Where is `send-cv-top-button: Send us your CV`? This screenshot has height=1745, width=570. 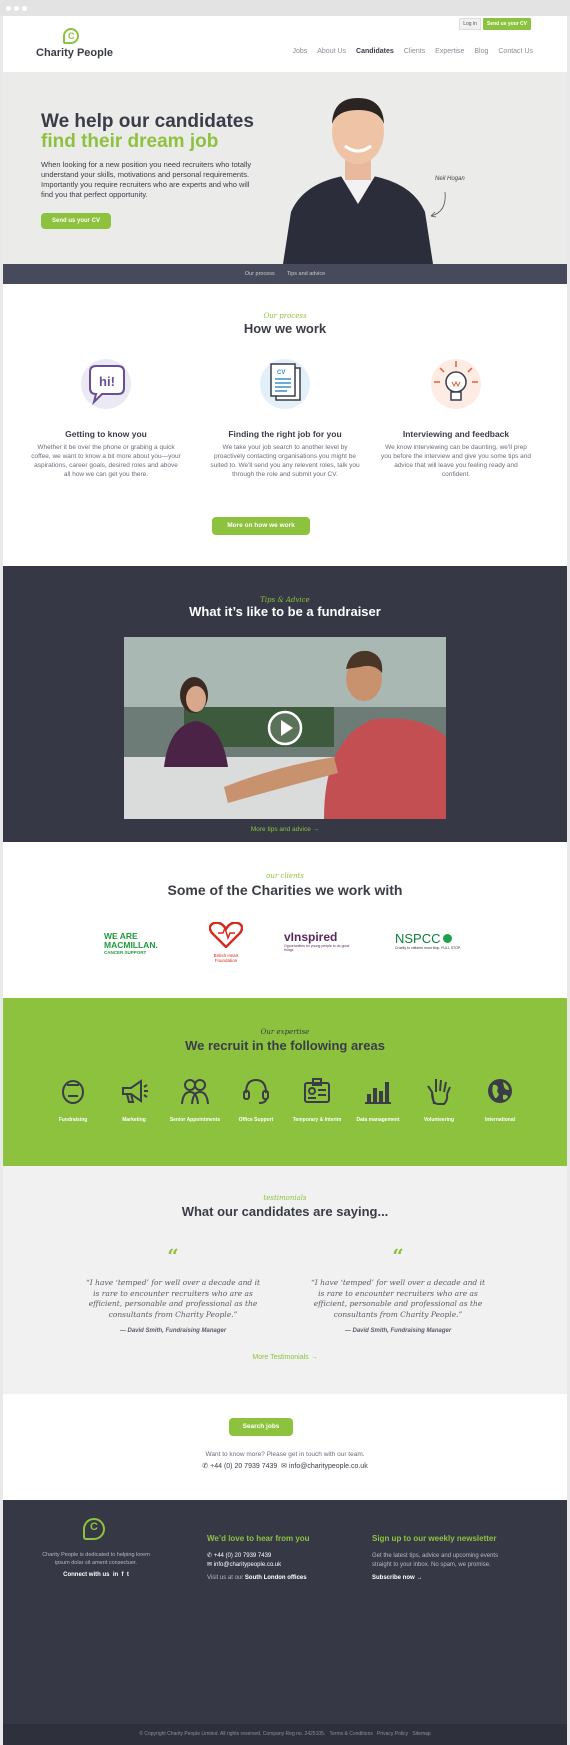 send-cv-top-button: Send us your CV is located at coordinates (507, 24).